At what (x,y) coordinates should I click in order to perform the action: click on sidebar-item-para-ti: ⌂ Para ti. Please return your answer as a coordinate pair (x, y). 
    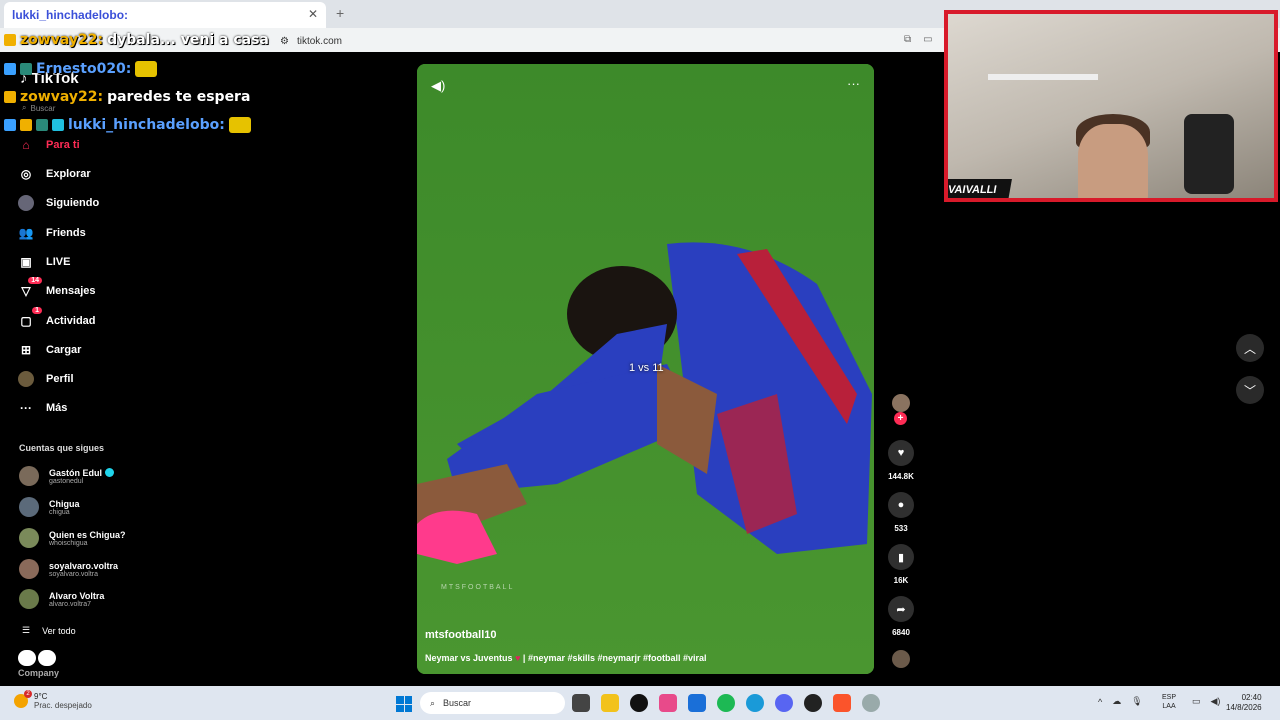
    Looking at the image, I should click on (48, 145).